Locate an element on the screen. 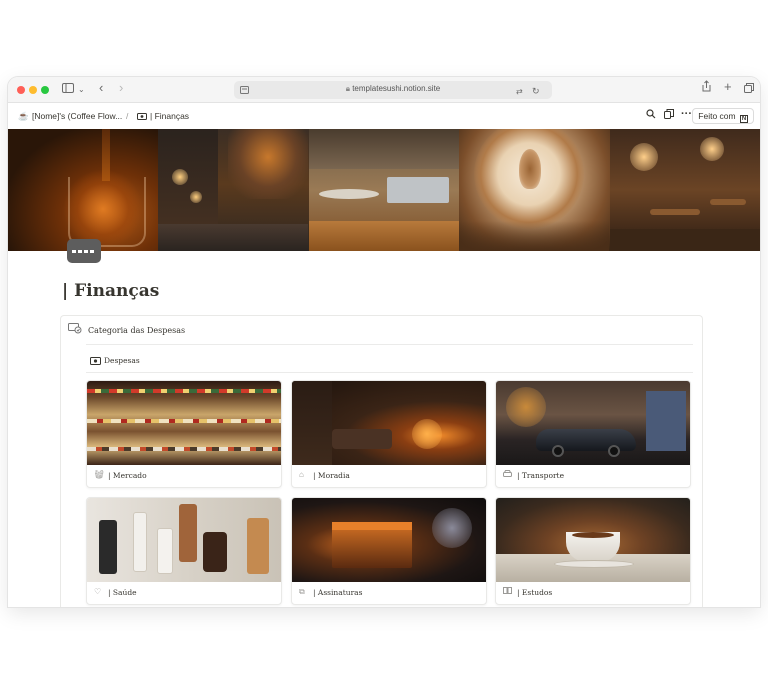 The height and width of the screenshot is (680, 768). wallet-icon is located at coordinates (95, 362).